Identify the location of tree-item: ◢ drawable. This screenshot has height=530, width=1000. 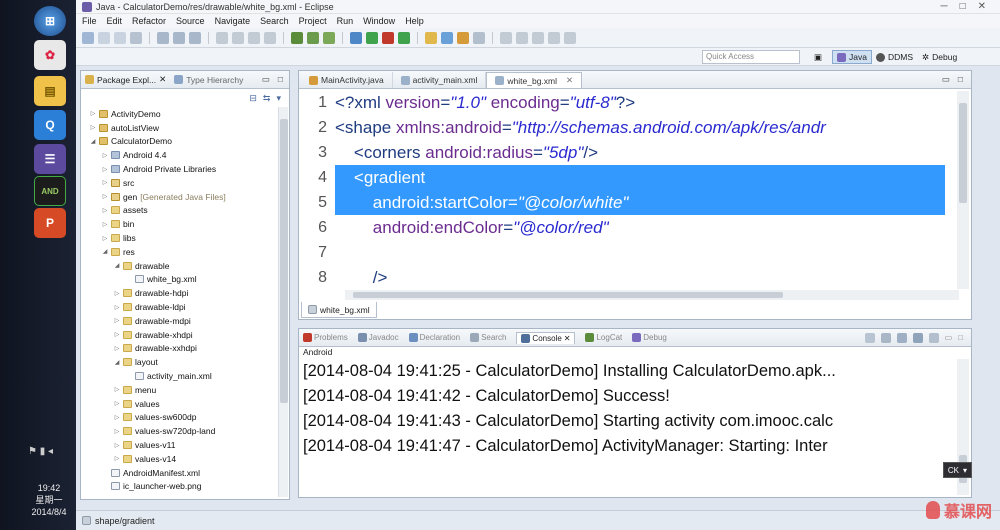
(185, 266).